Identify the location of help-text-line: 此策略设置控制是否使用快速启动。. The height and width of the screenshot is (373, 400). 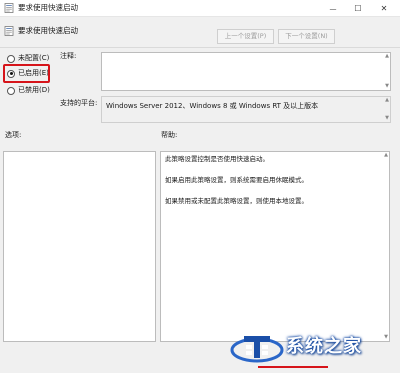
(217, 159).